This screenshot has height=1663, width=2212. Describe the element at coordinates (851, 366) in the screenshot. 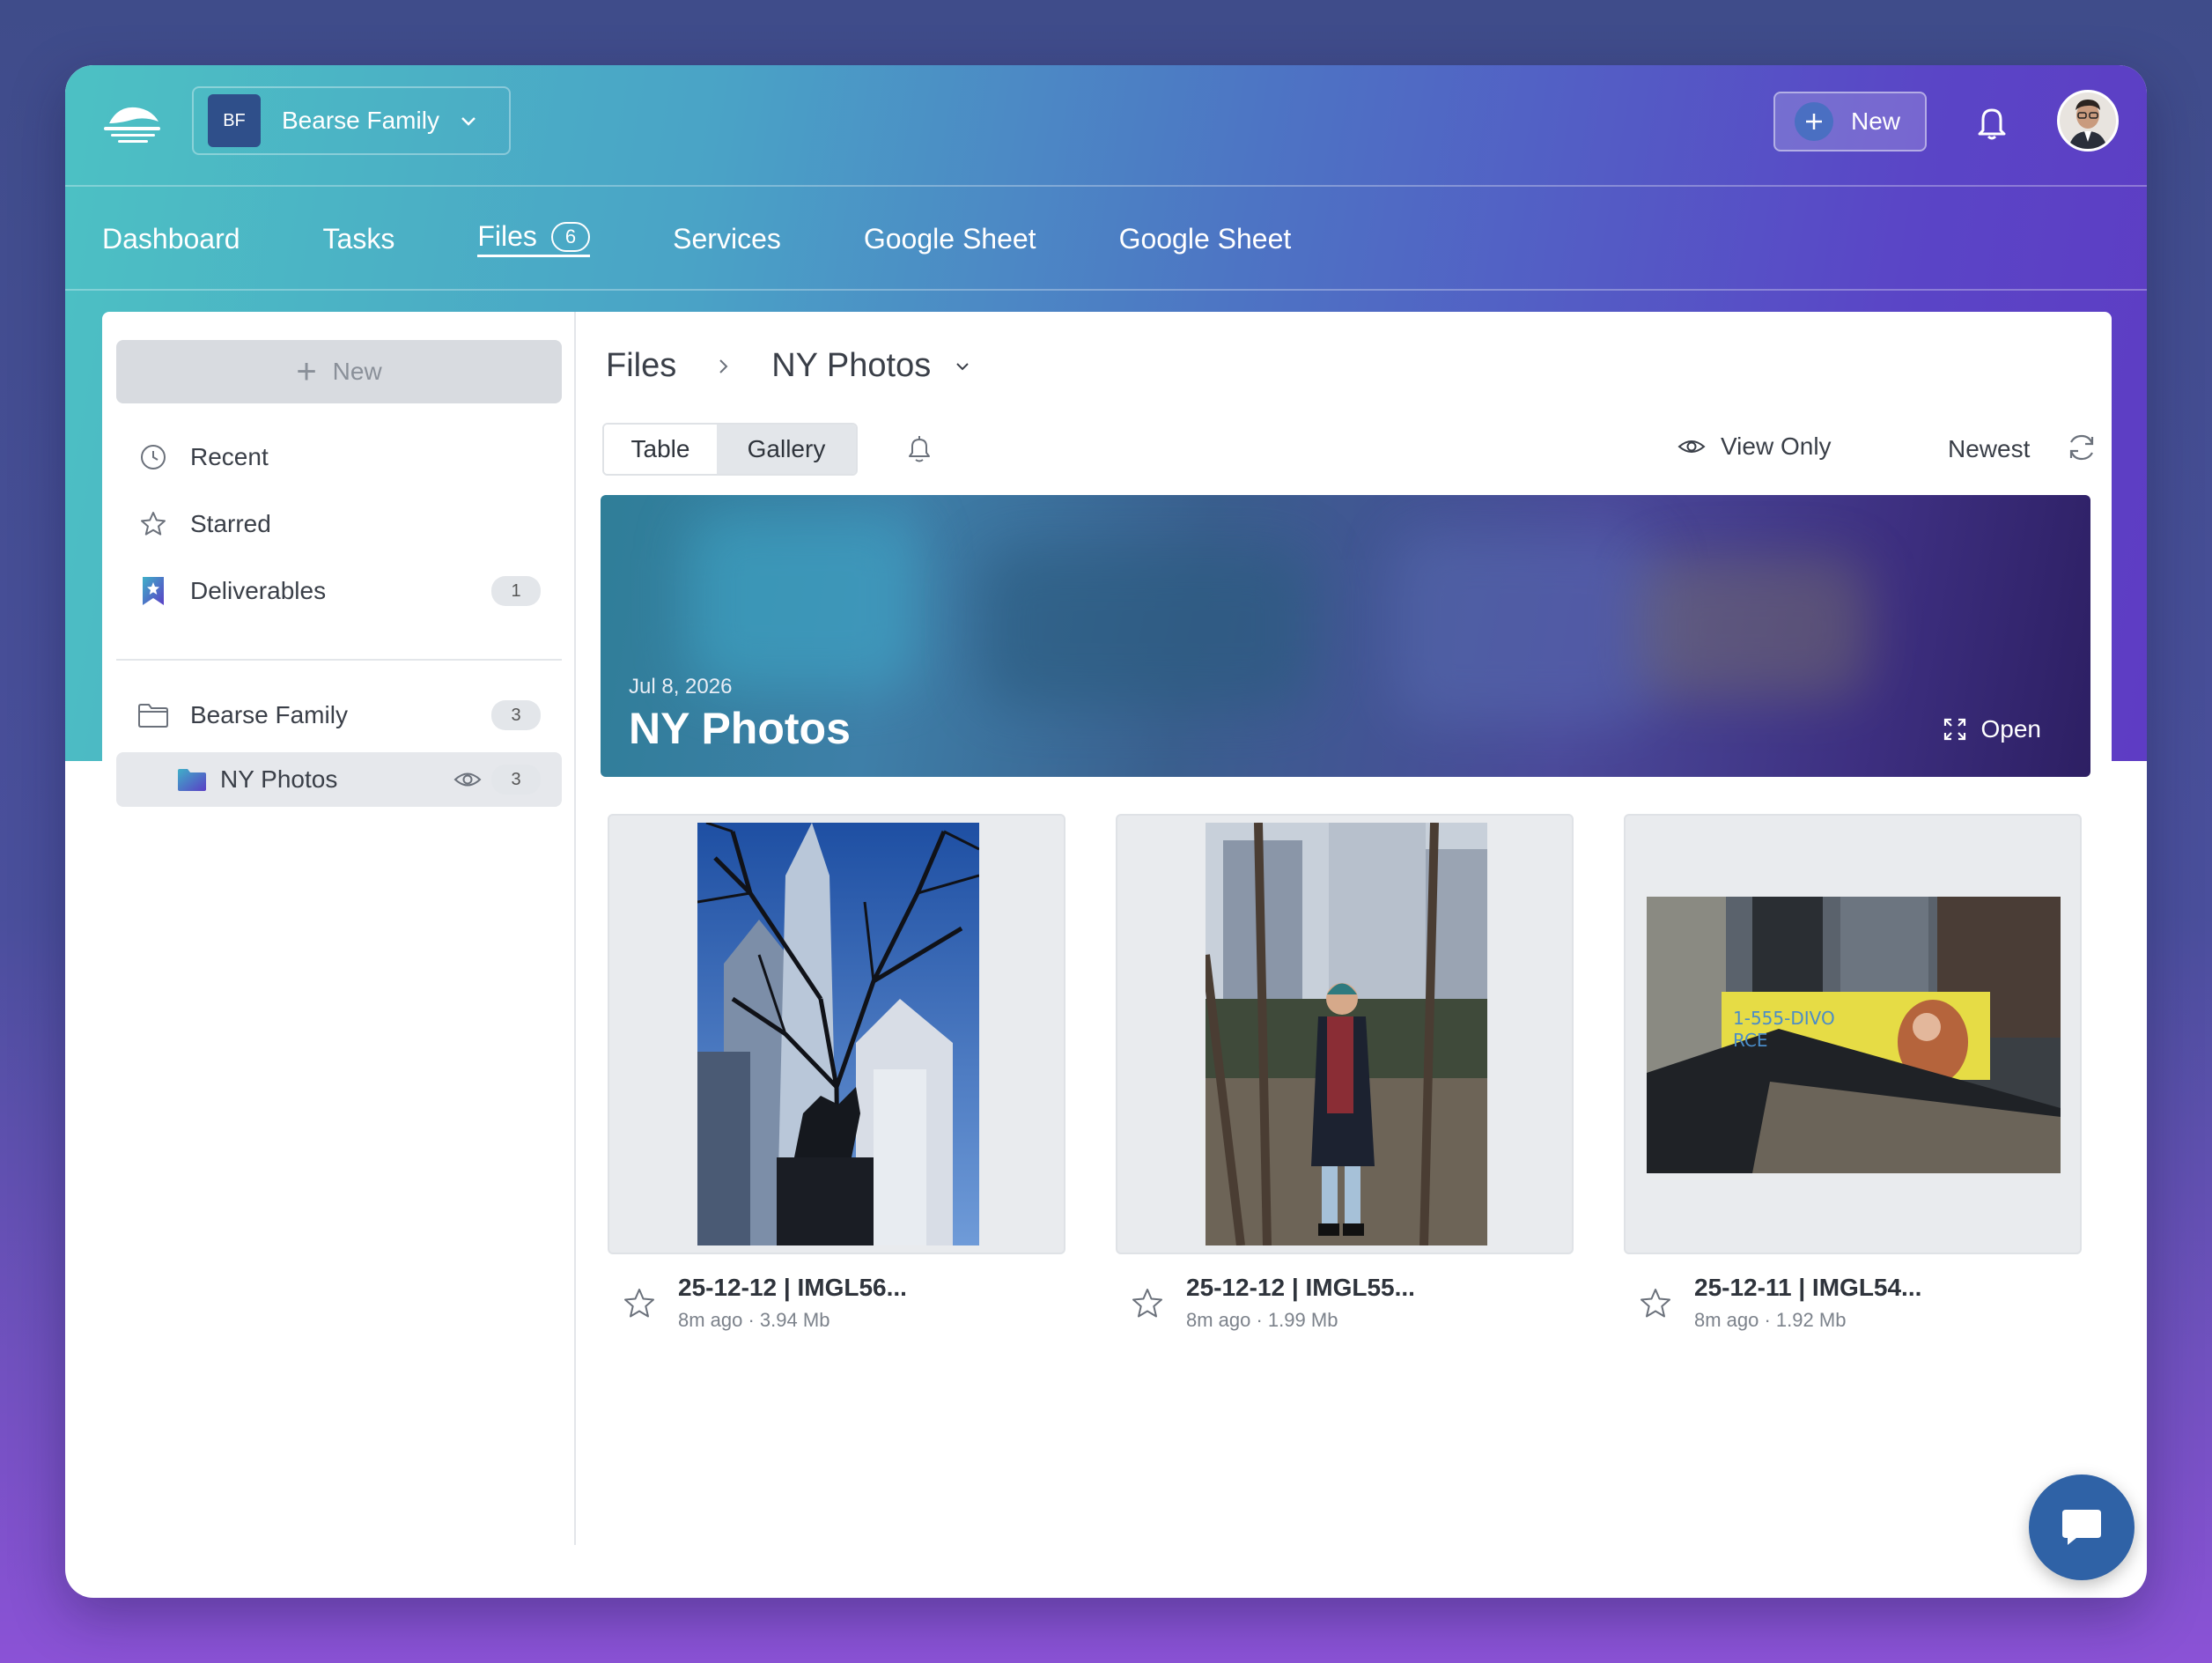

I see `breadcrumb-current: NY Photos` at that location.